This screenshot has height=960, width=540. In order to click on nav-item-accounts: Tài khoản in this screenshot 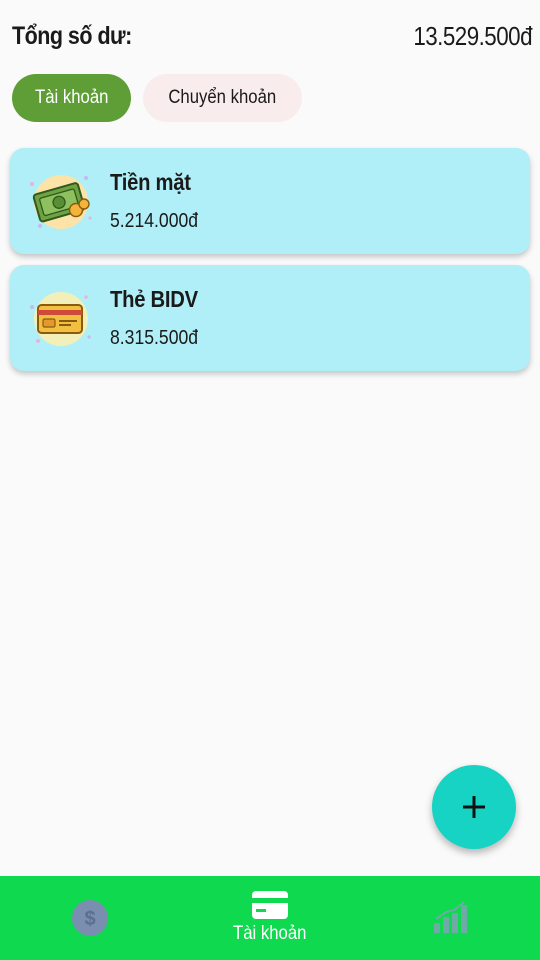, I will do `click(270, 918)`.